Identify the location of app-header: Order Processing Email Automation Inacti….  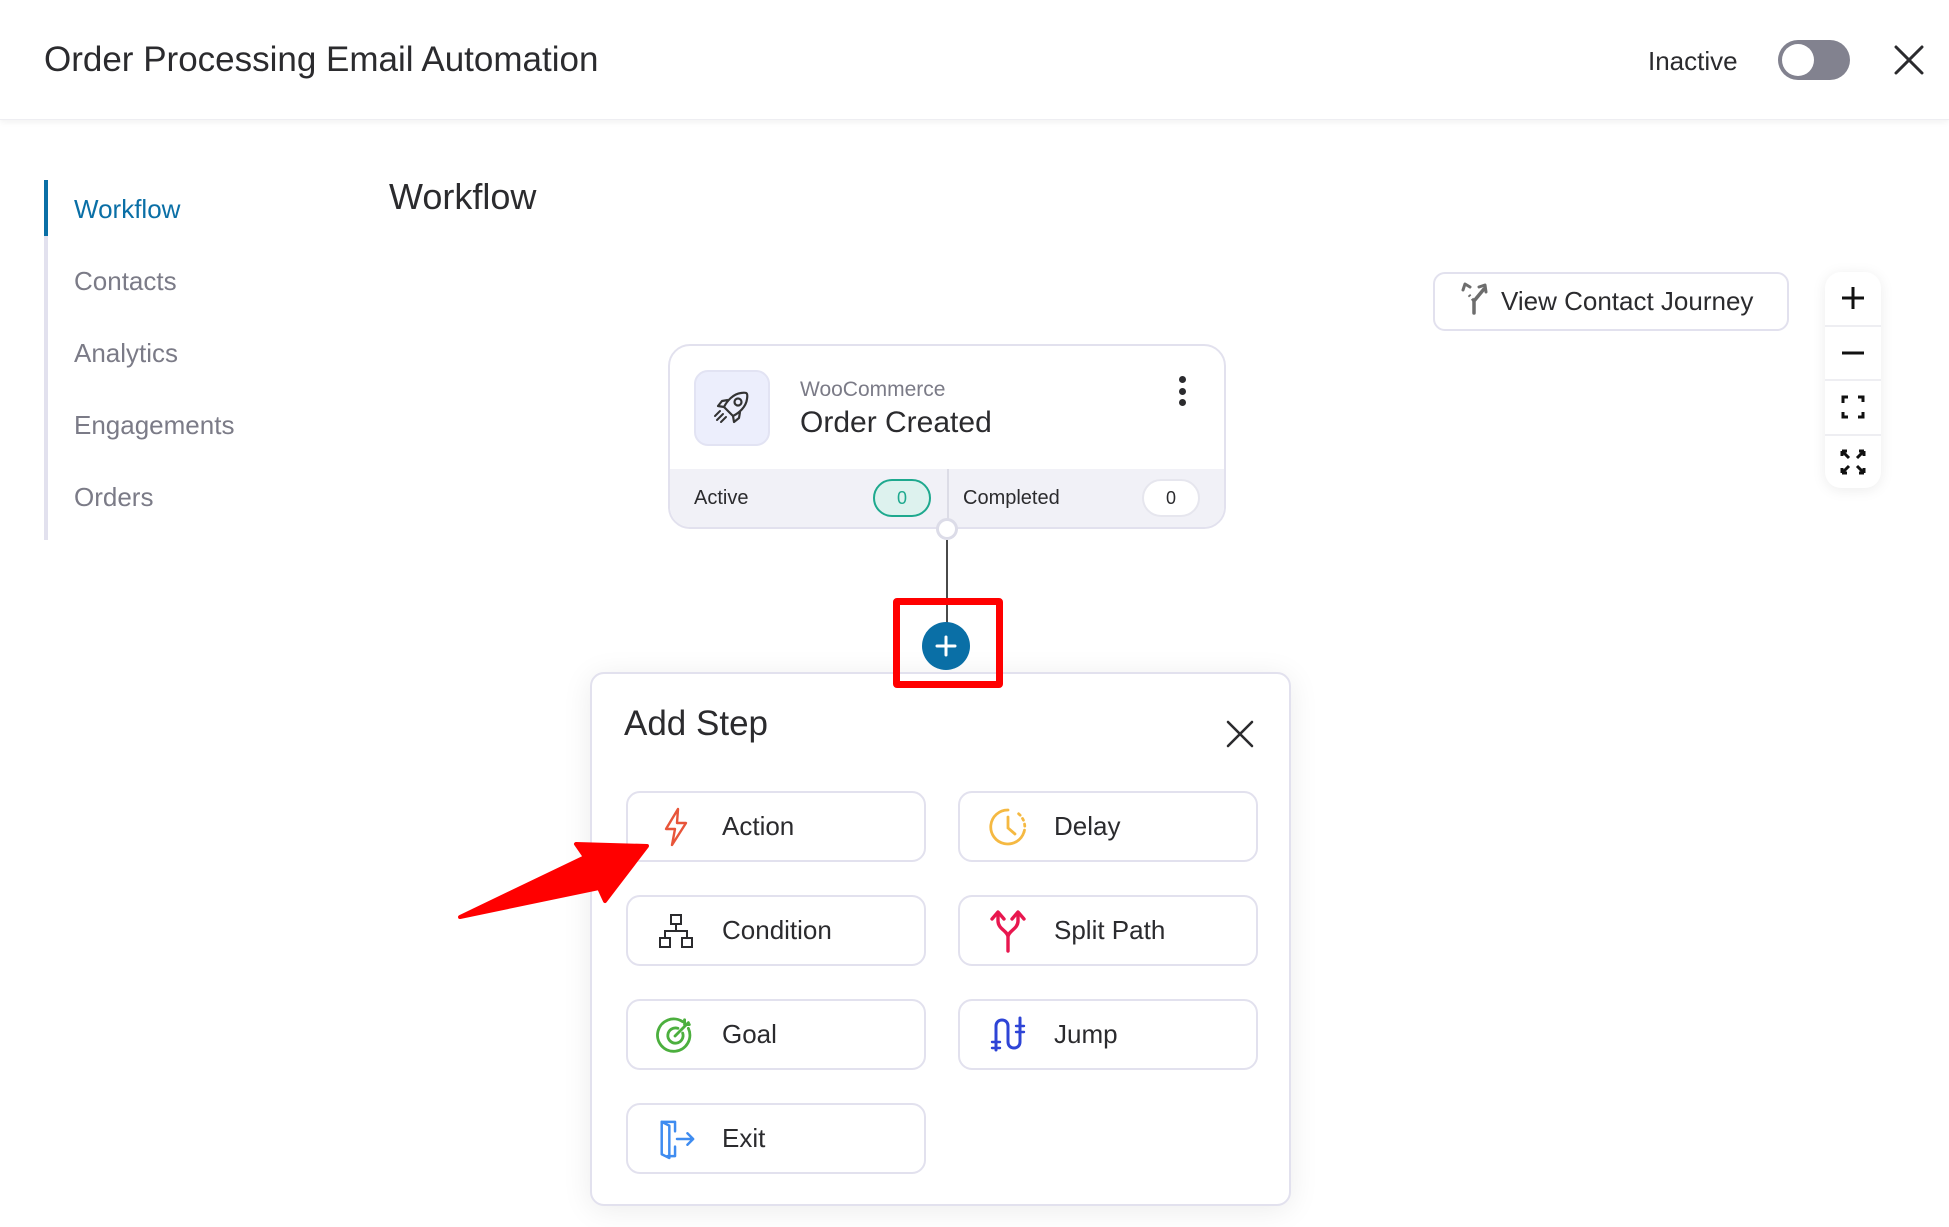
(974, 60).